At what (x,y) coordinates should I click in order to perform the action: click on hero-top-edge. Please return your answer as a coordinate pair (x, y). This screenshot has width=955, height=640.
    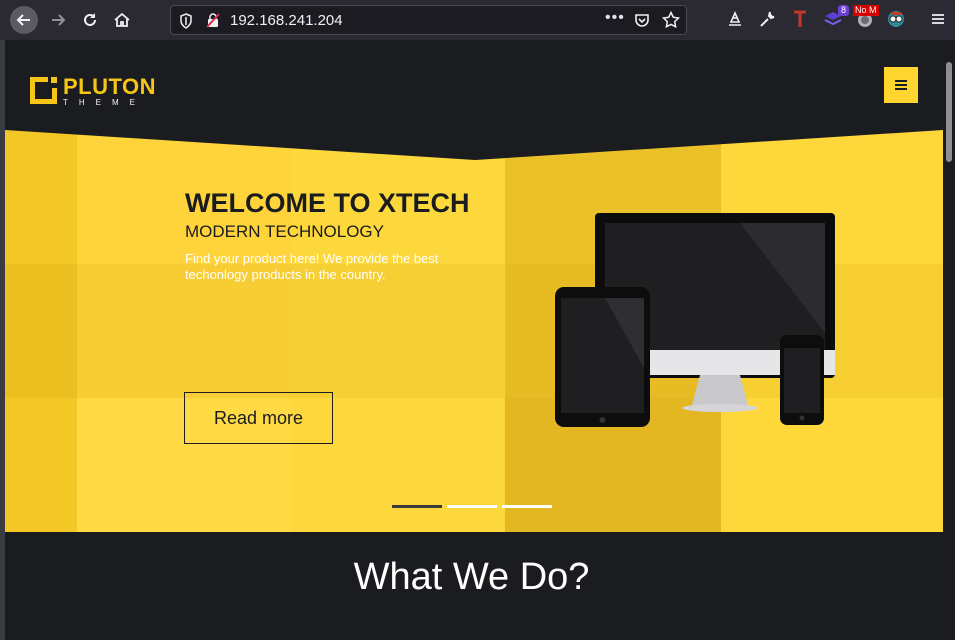
    Looking at the image, I should click on (474, 145).